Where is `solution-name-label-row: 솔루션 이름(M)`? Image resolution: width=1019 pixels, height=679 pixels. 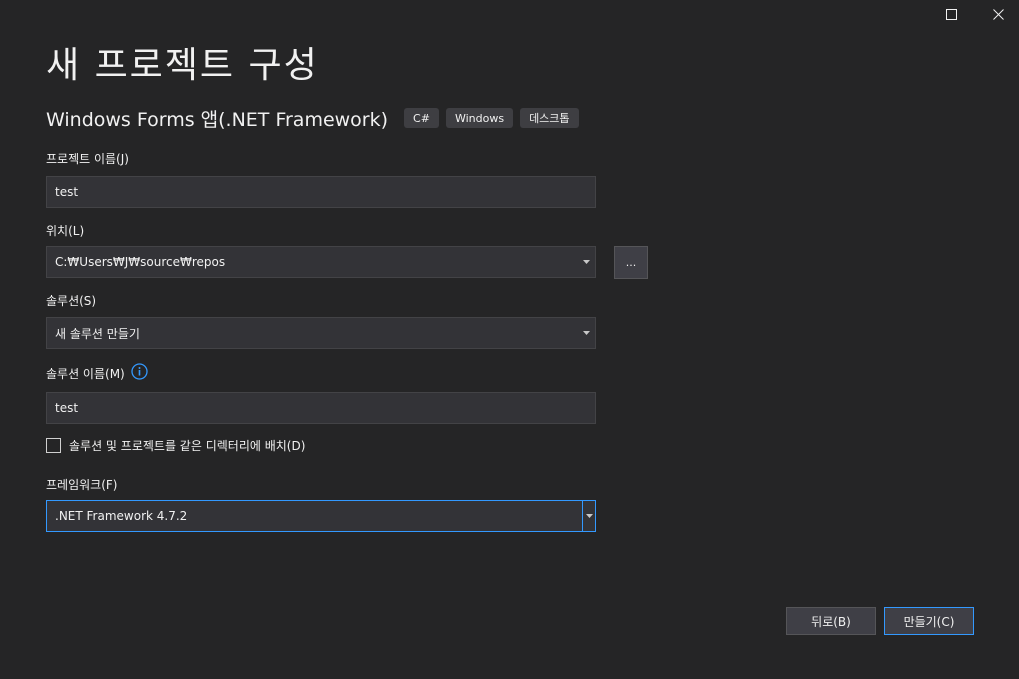
solution-name-label-row: 솔루션 이름(M) is located at coordinates (97, 373).